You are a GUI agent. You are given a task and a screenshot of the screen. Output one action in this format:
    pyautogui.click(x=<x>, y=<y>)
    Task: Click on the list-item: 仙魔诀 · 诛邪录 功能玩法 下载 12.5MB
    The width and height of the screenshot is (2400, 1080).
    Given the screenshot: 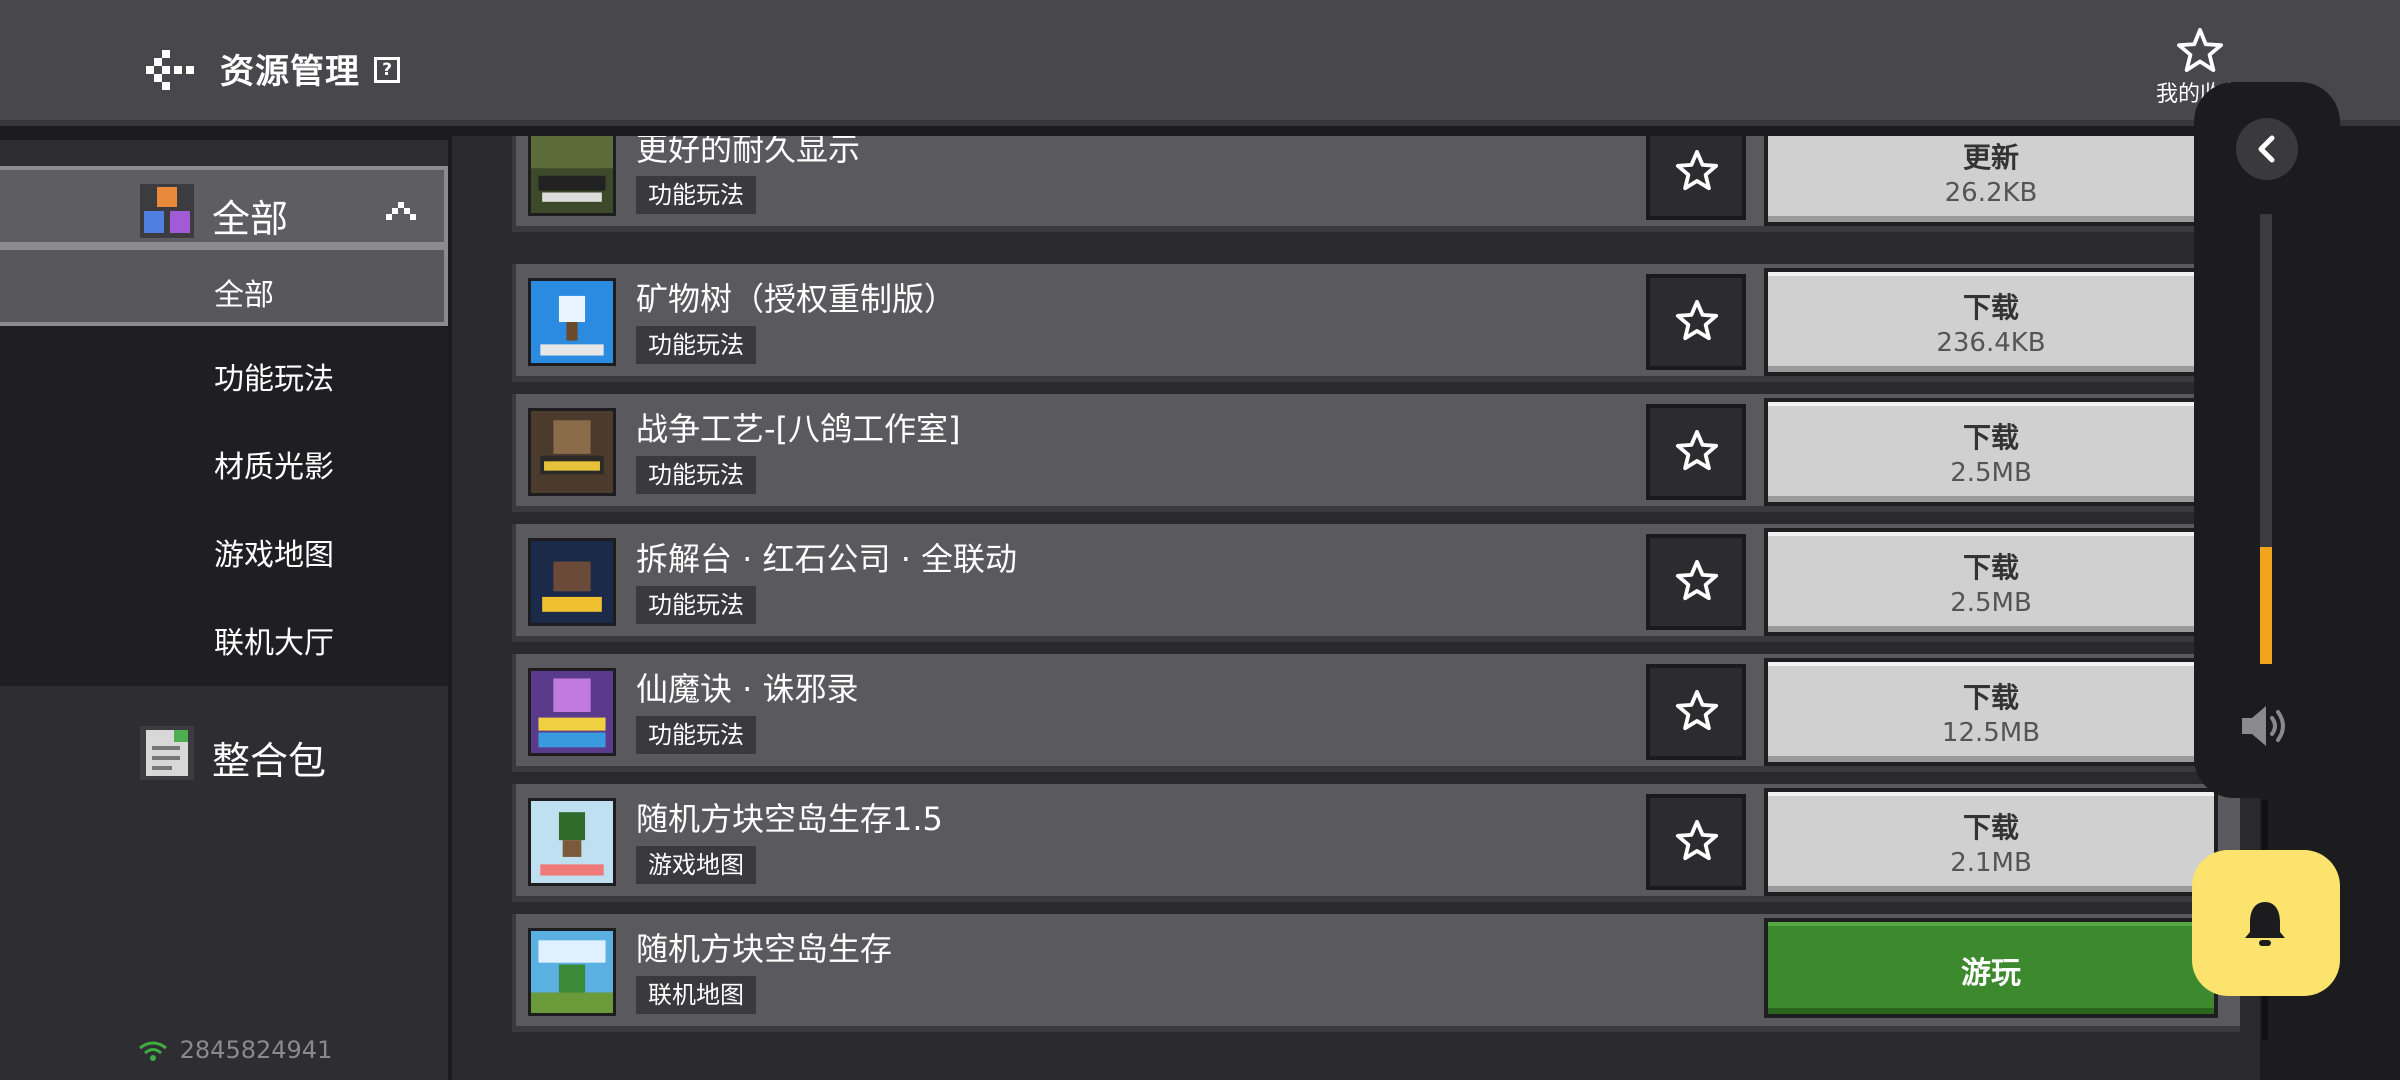 What is the action you would take?
    pyautogui.click(x=1376, y=713)
    